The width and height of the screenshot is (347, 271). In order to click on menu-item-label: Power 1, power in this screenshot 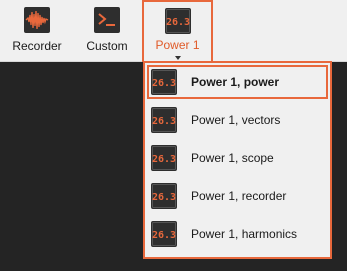, I will do `click(235, 82)`.